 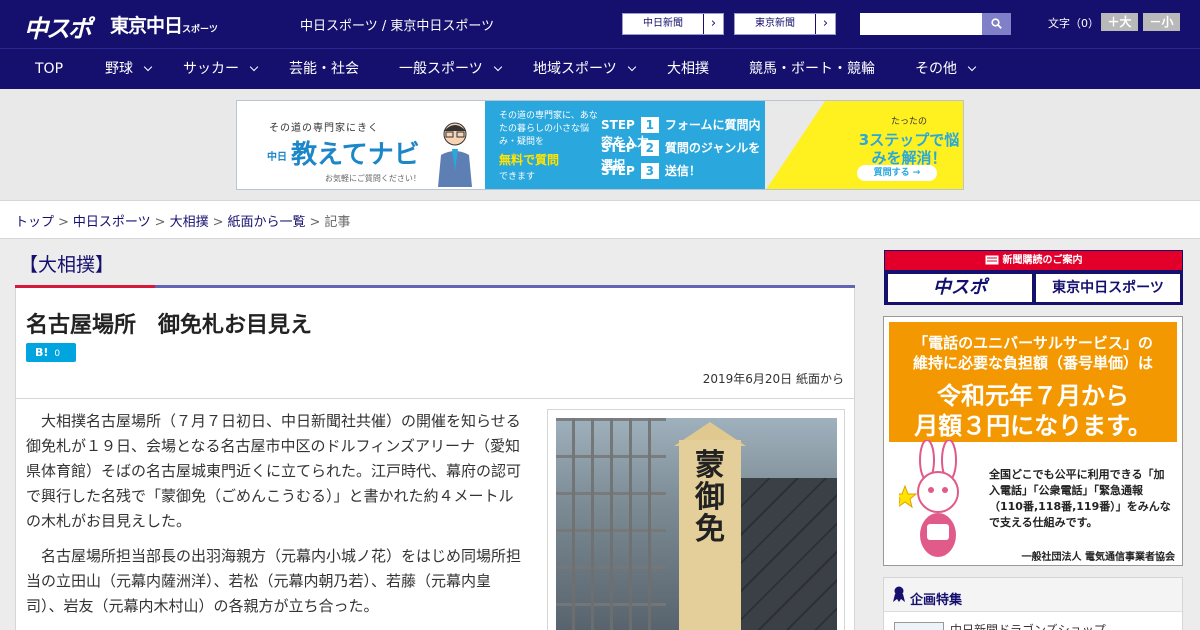 What do you see at coordinates (1033, 603) in the screenshot?
I see `feature-box: 企画特集 中日新聞ドラゴンズショップ` at bounding box center [1033, 603].